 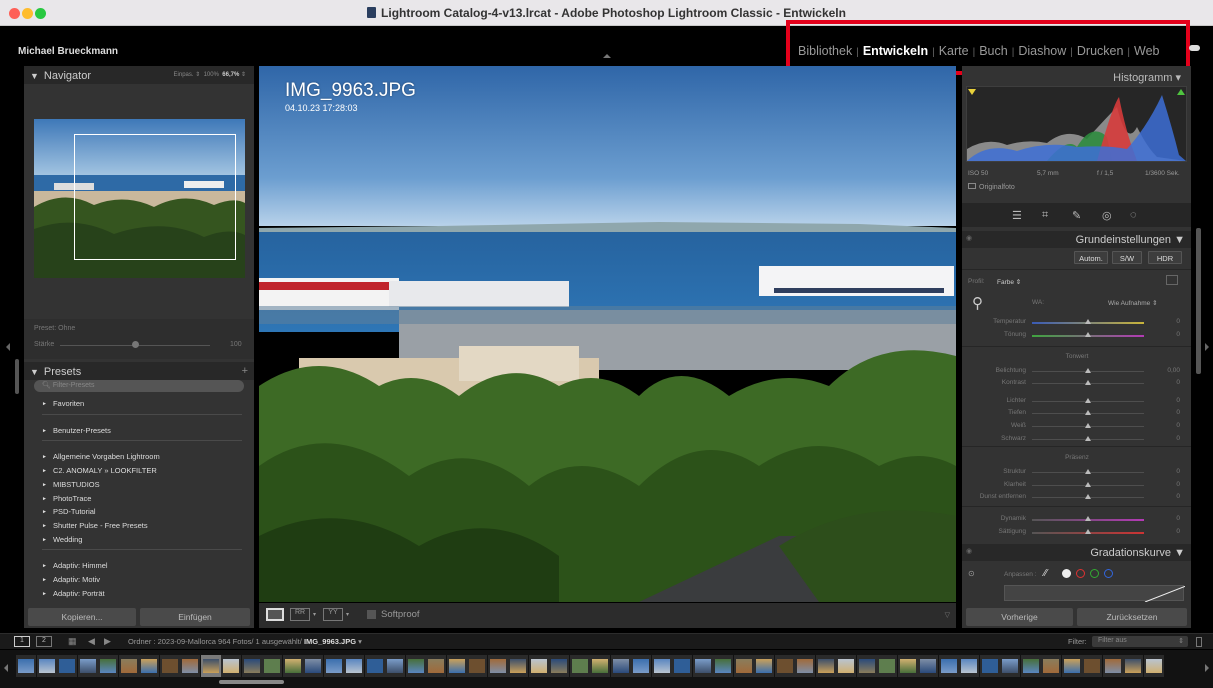 I want to click on tone-curve-panel-header: ◉ Gradationskurve ▼, so click(x=1076, y=552).